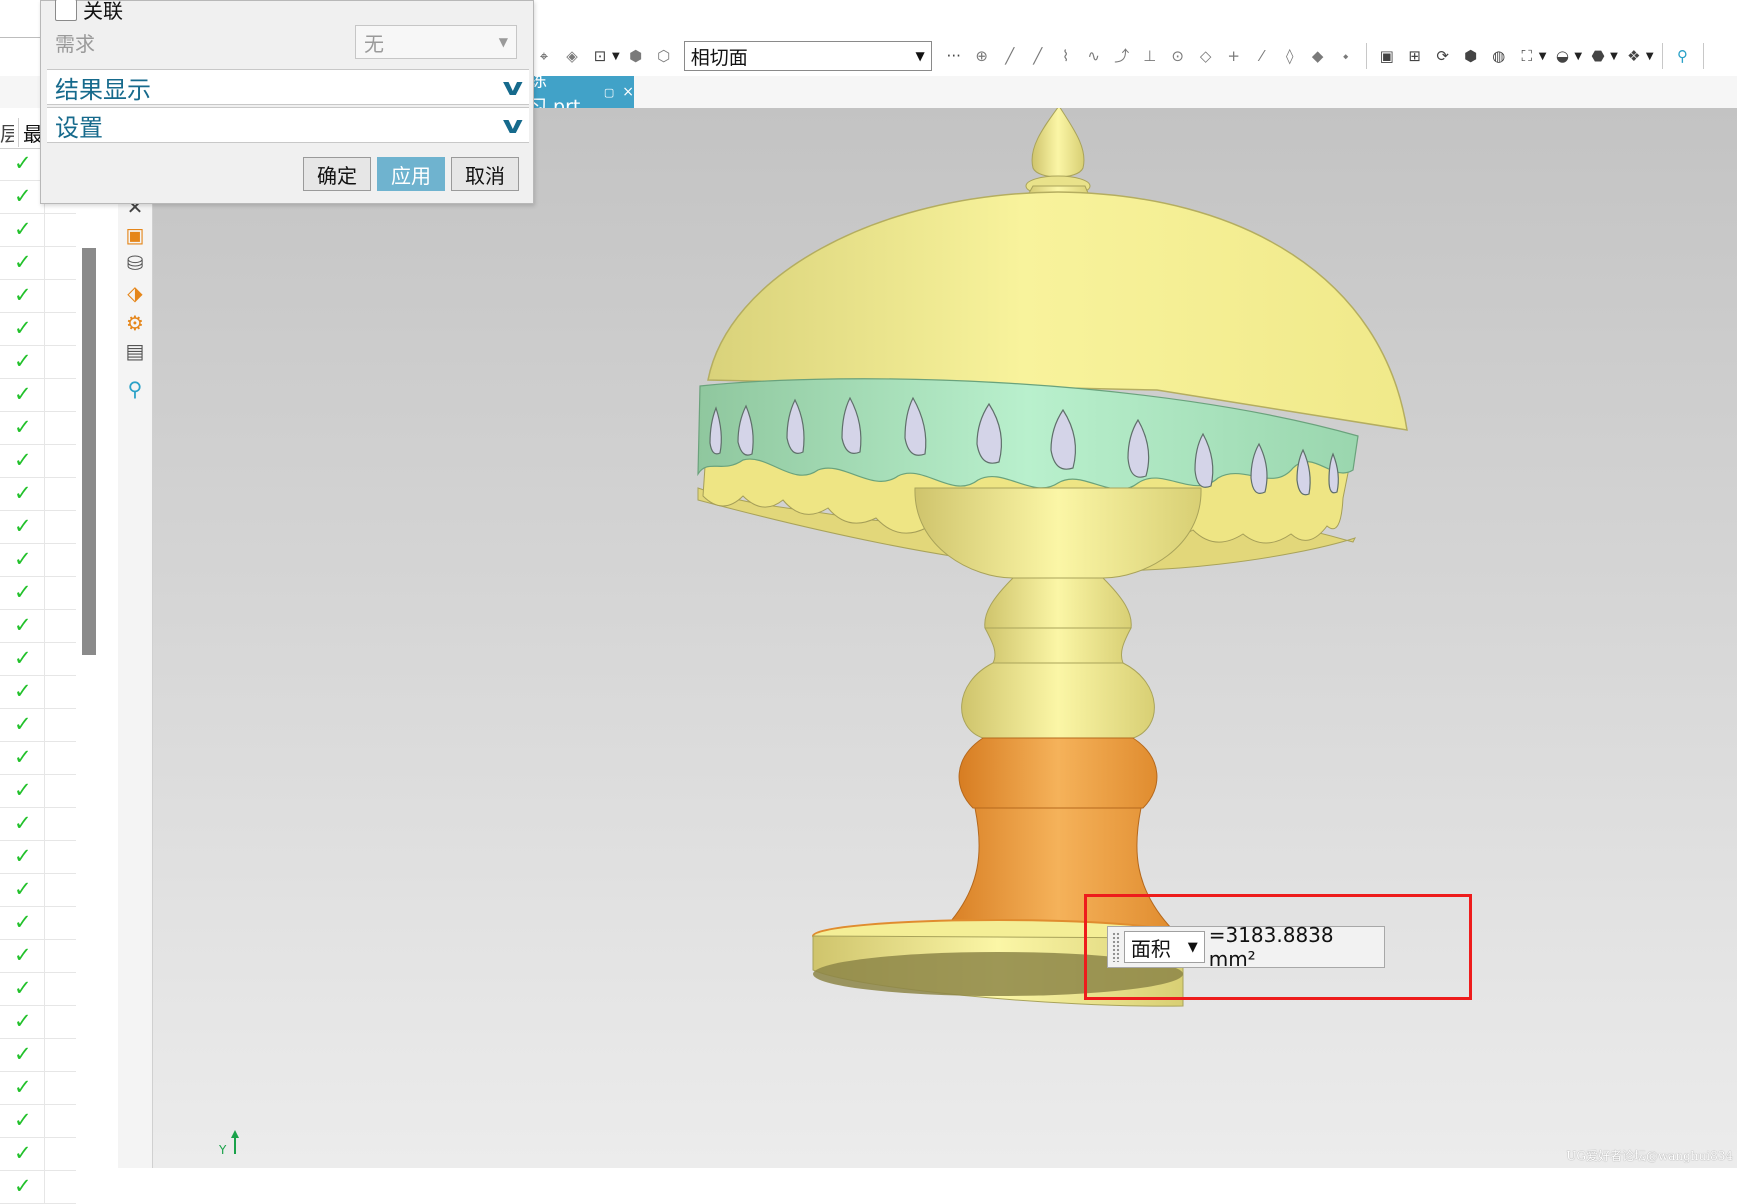 The height and width of the screenshot is (1204, 1737). What do you see at coordinates (664, 56) in the screenshot?
I see `select-solid-icon: ⬡` at bounding box center [664, 56].